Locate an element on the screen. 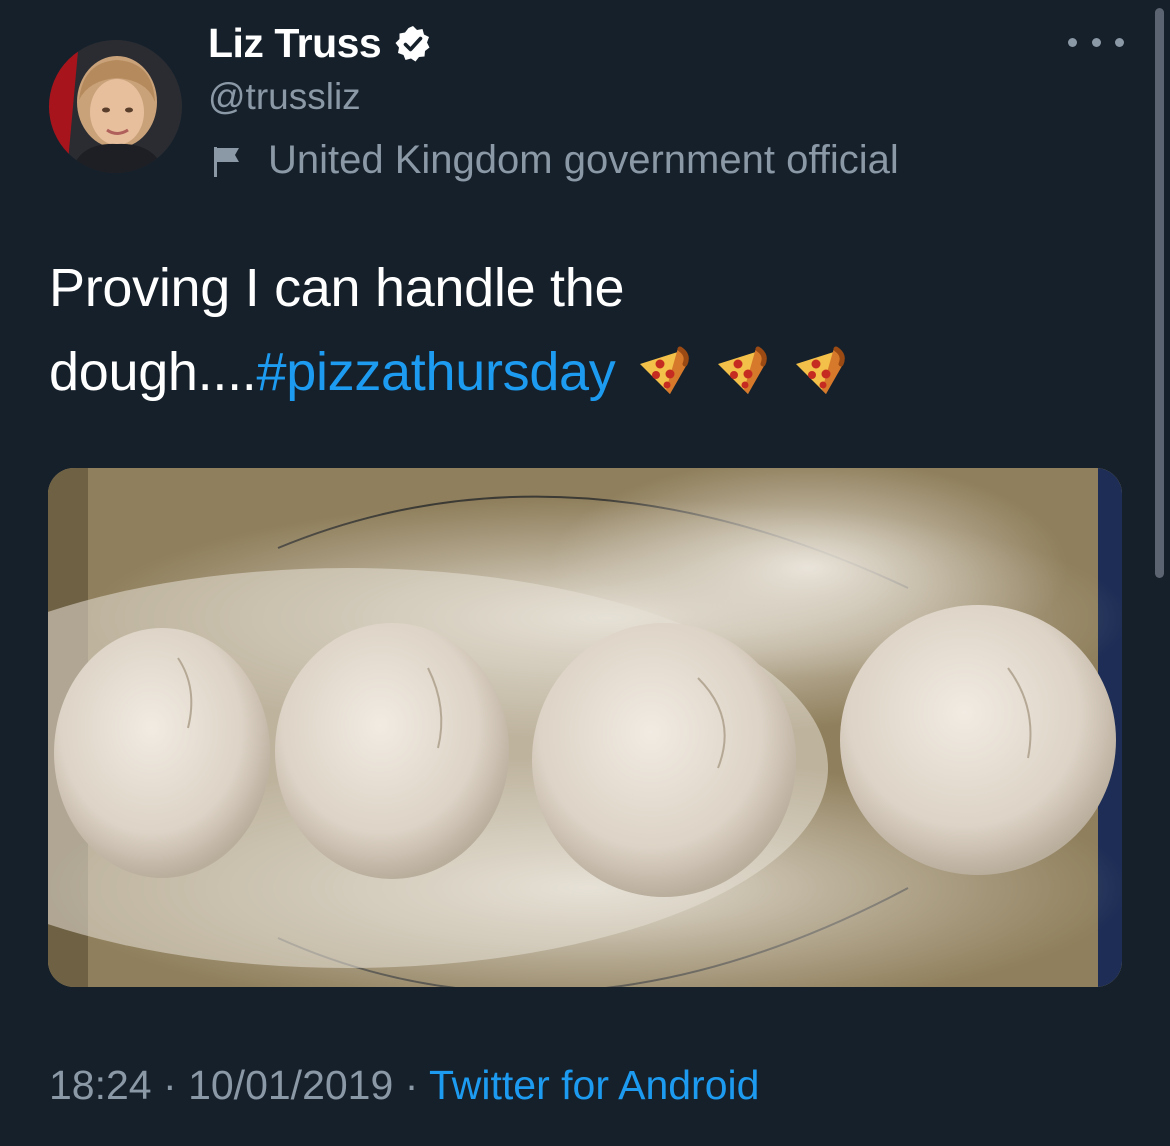  author-name-row: Liz Truss is located at coordinates (320, 43).